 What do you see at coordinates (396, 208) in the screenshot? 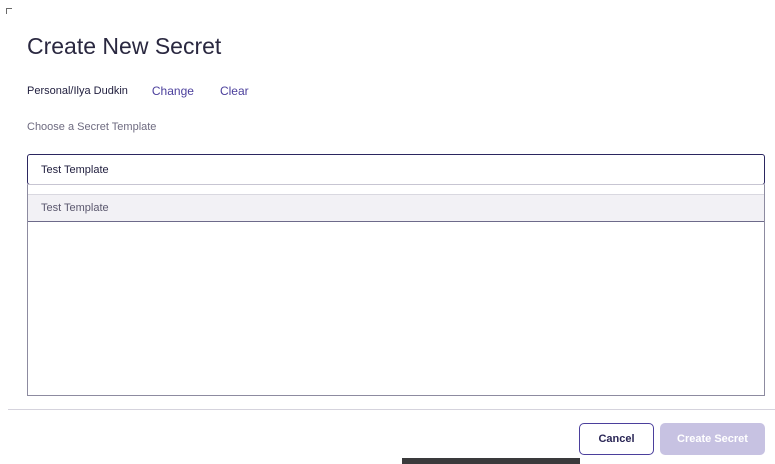
I see `template-option: Test Template` at bounding box center [396, 208].